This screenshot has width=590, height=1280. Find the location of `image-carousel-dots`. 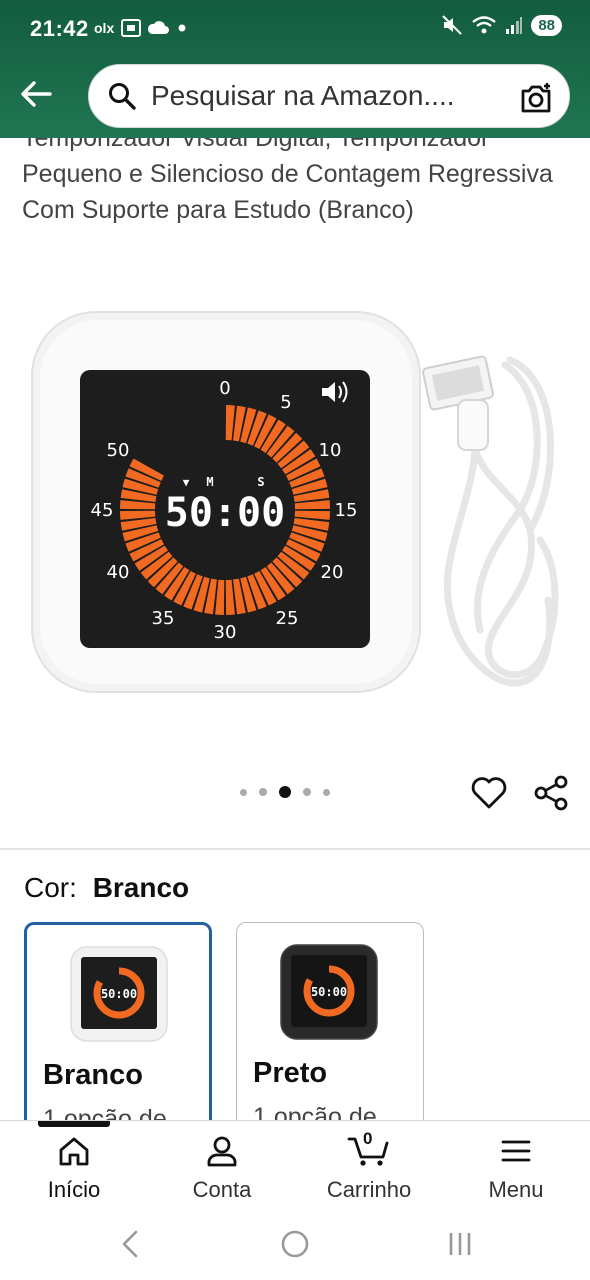

image-carousel-dots is located at coordinates (285, 792).